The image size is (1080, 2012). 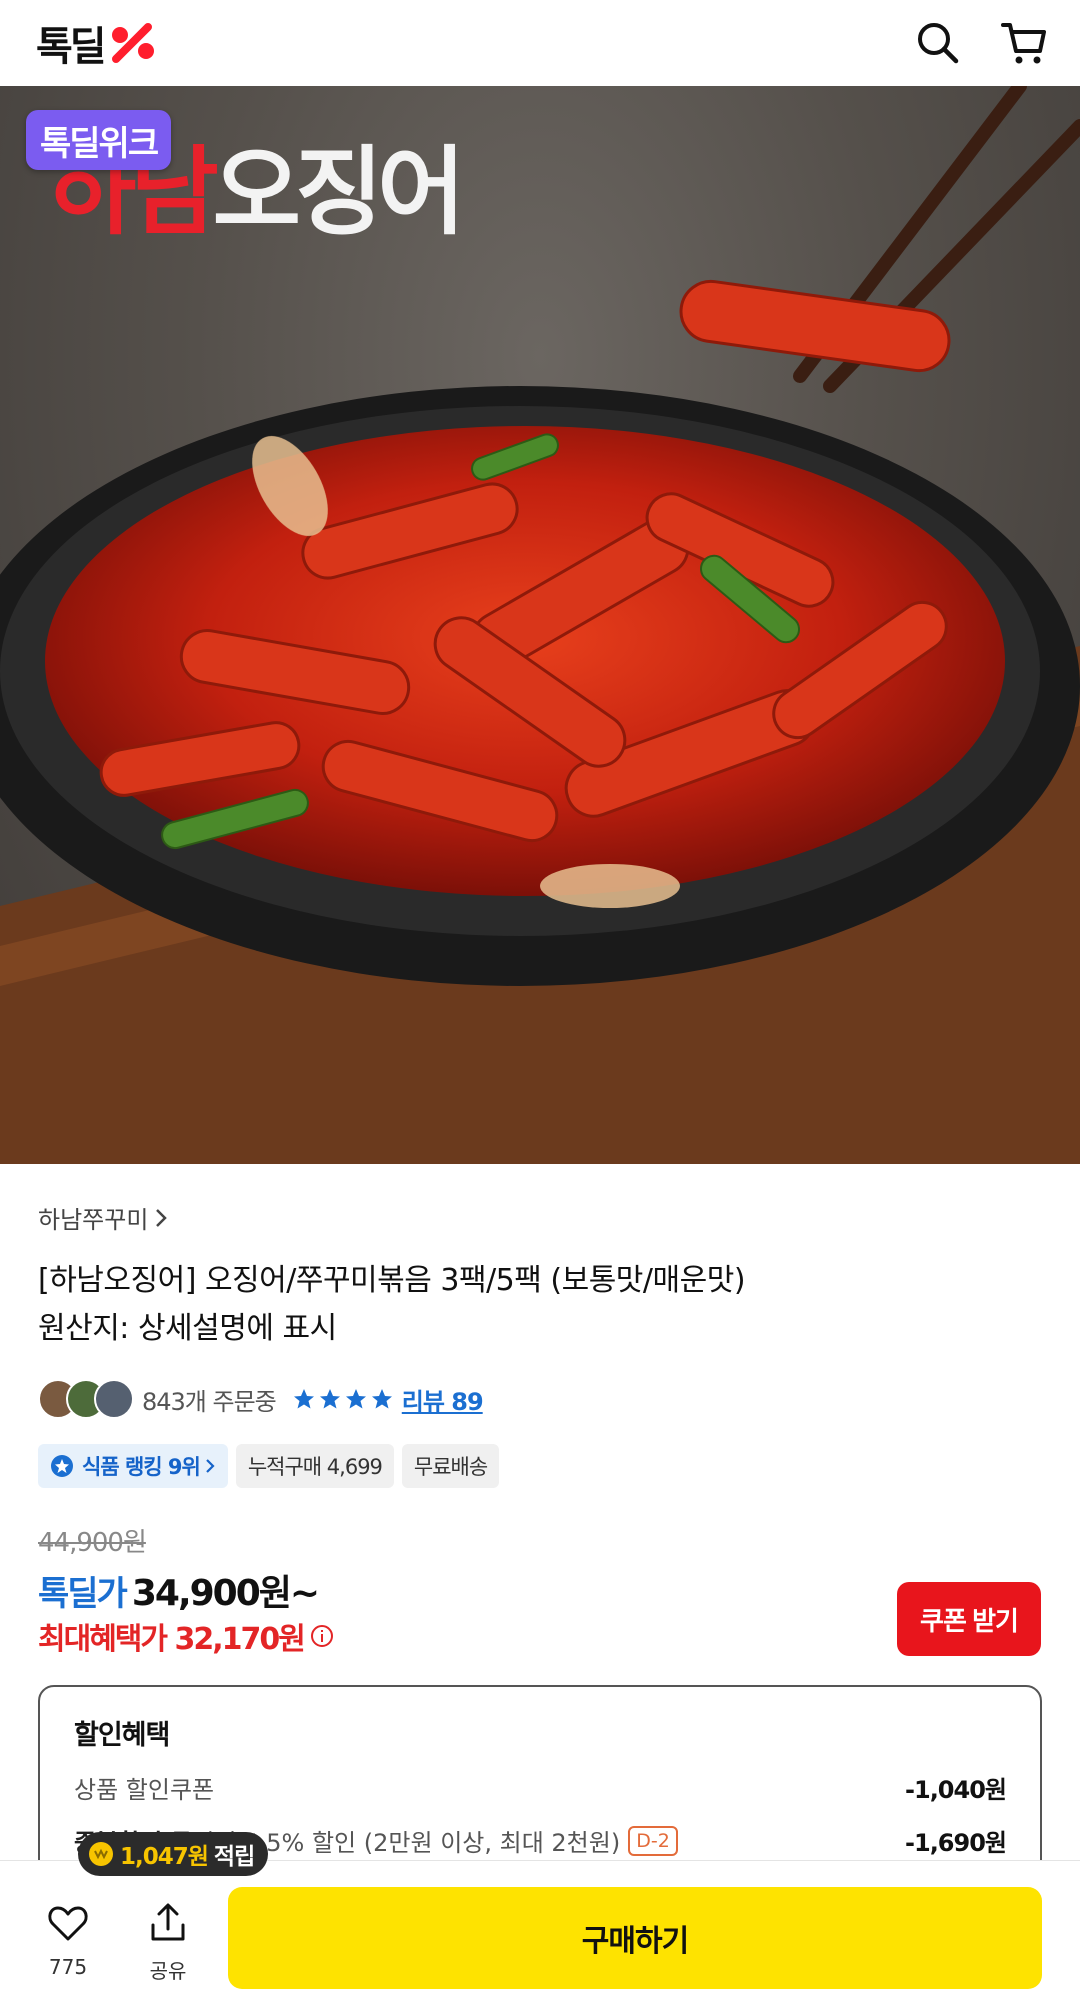 I want to click on brand-link: 하남쭈꾸미, so click(x=543, y=1217).